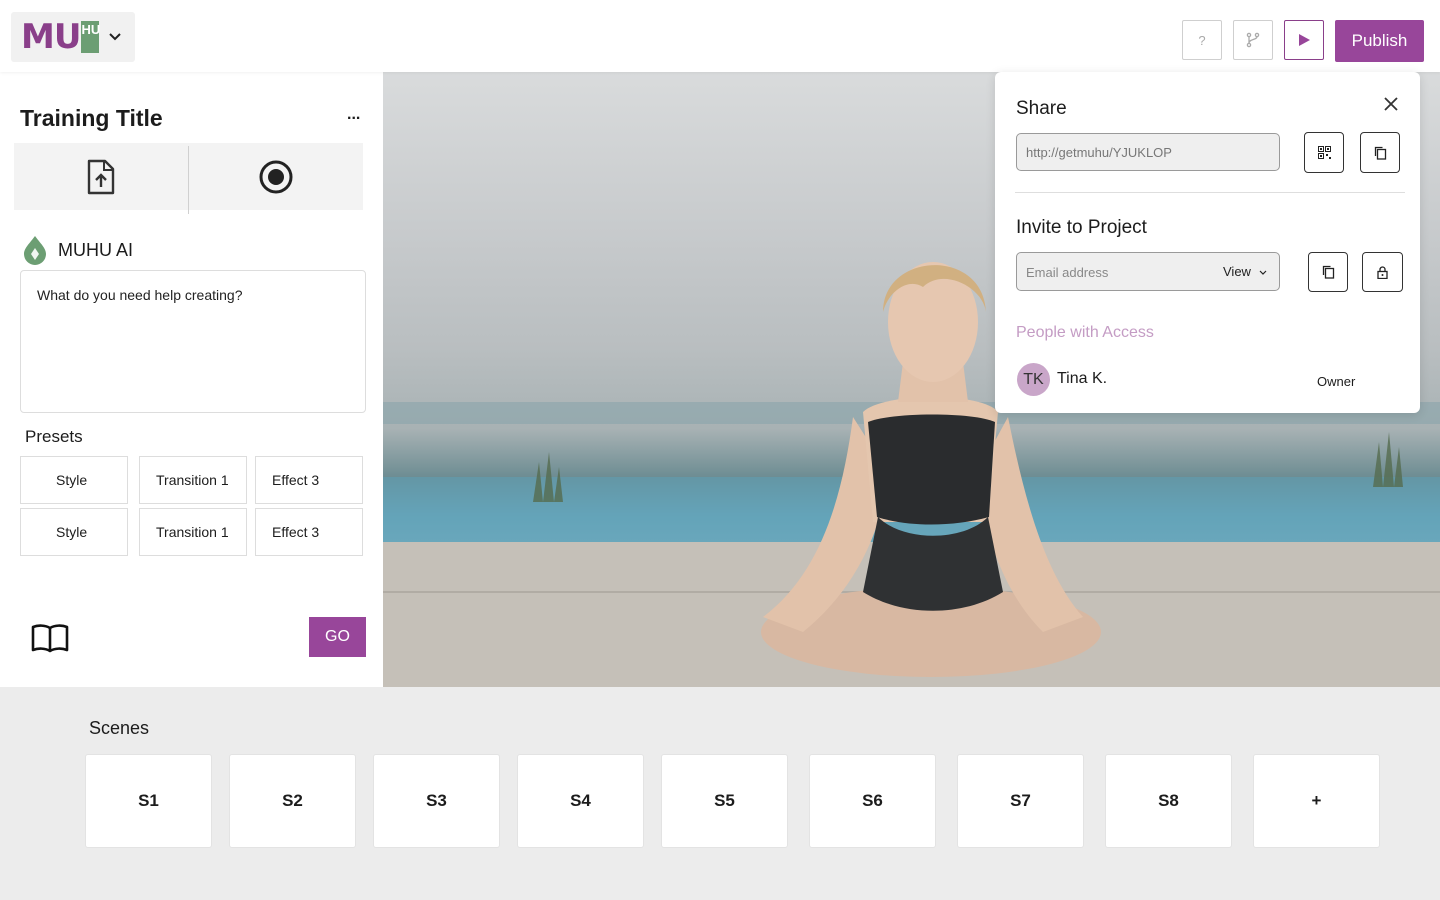  I want to click on copy-link-button, so click(1380, 152).